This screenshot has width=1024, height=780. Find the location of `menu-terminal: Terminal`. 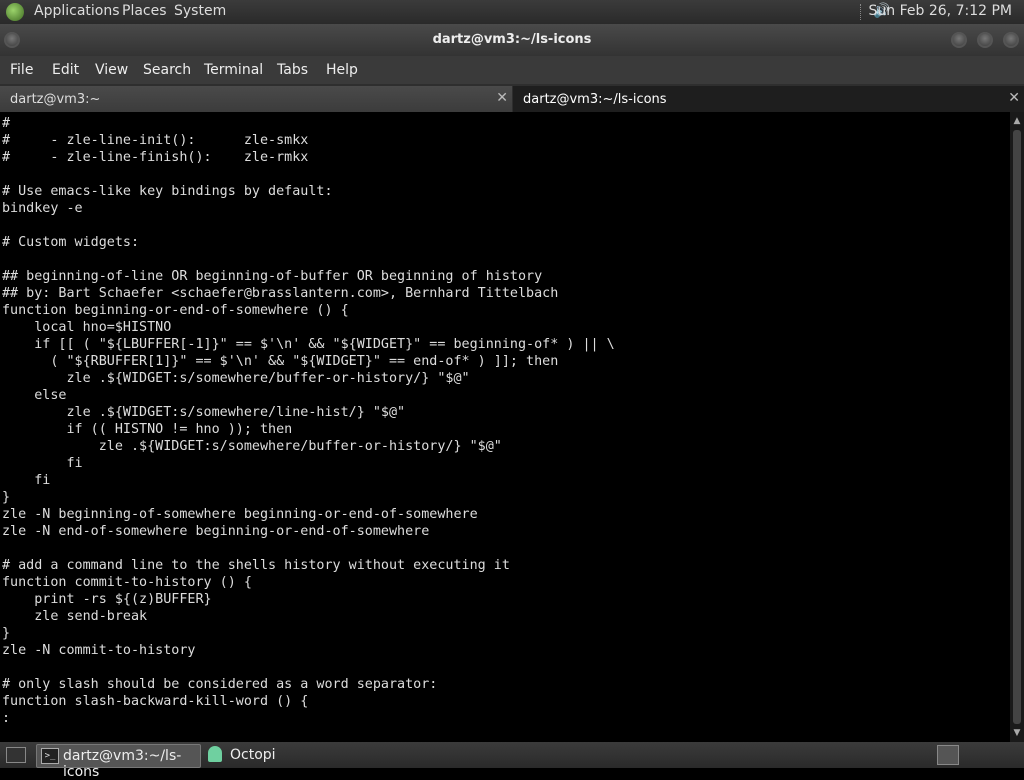

menu-terminal: Terminal is located at coordinates (233, 70).